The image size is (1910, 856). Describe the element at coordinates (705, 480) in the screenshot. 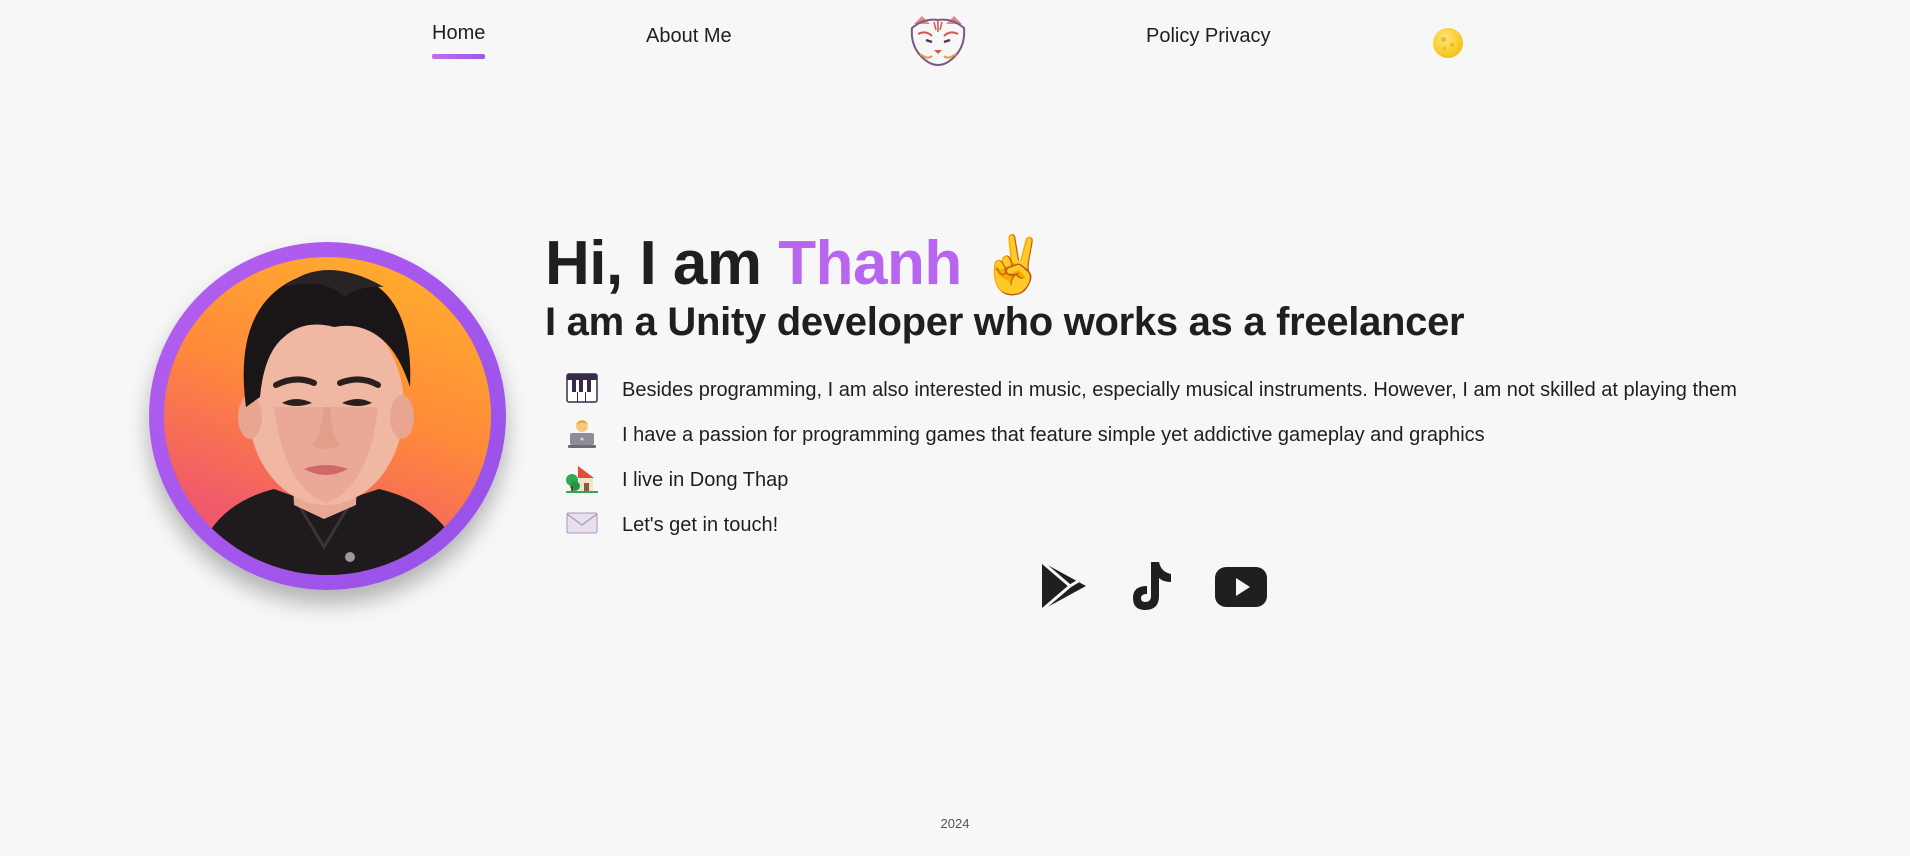

I see `fact-text: I live in Dong Thap` at that location.